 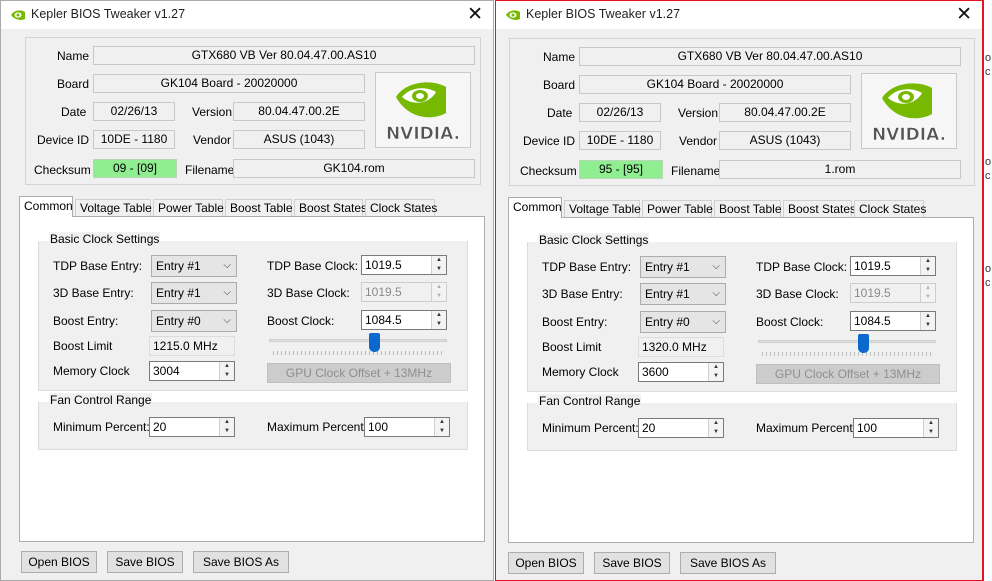 What do you see at coordinates (698, 113) in the screenshot?
I see `version-label: Version` at bounding box center [698, 113].